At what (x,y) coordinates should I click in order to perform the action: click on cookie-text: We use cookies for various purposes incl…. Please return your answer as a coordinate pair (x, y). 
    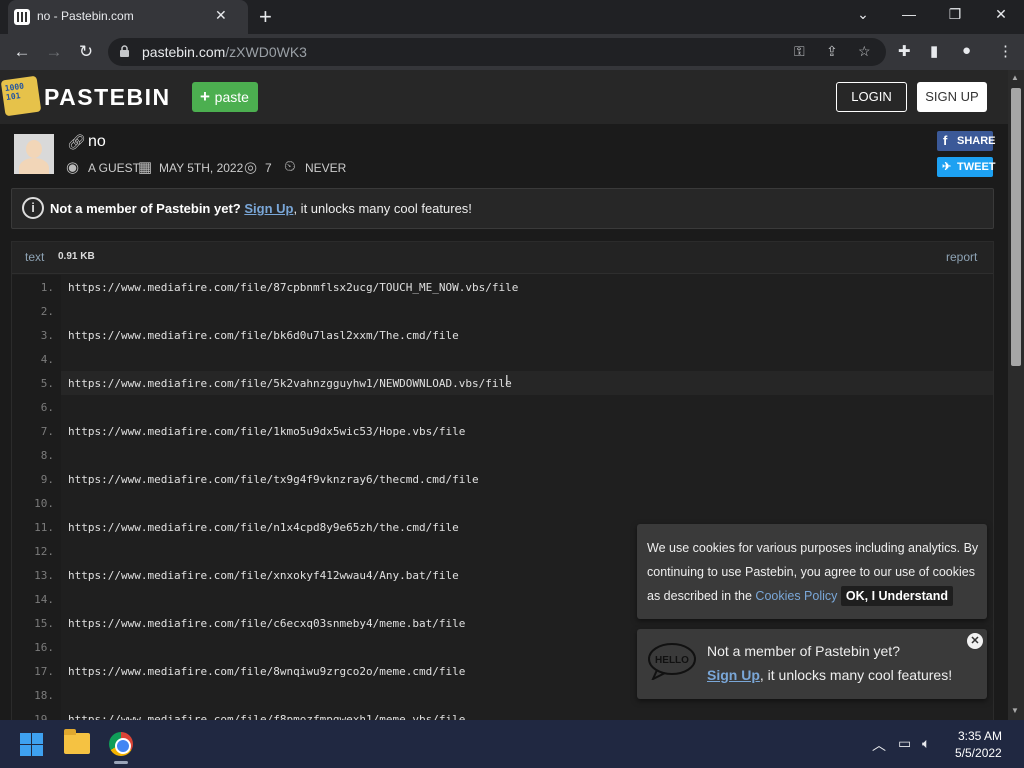
    Looking at the image, I should click on (814, 572).